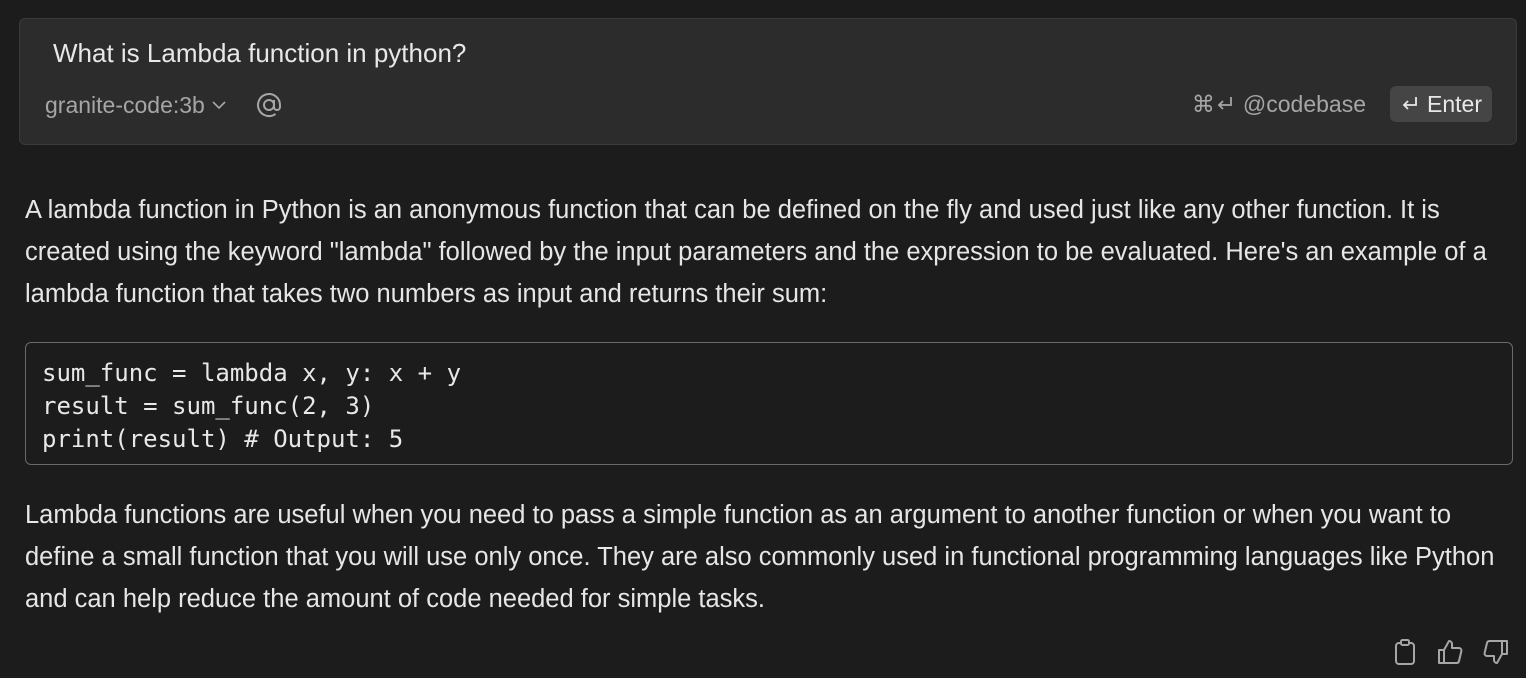  I want to click on command-key-icon: ⌘, so click(1203, 103).